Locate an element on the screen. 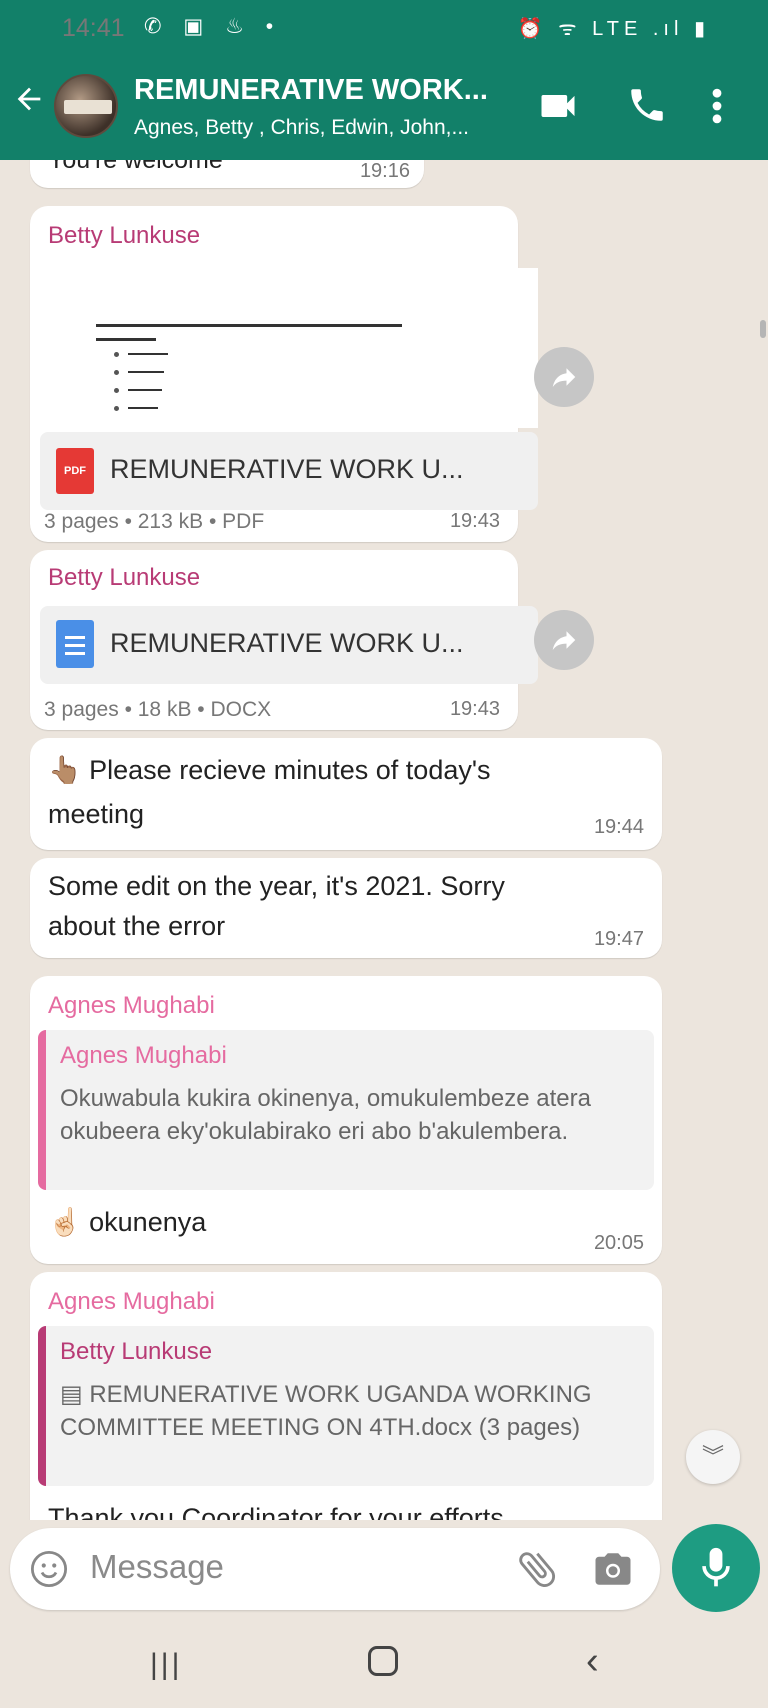 This screenshot has height=1708, width=768. recent-apps-icon: ||| is located at coordinates (166, 1665).